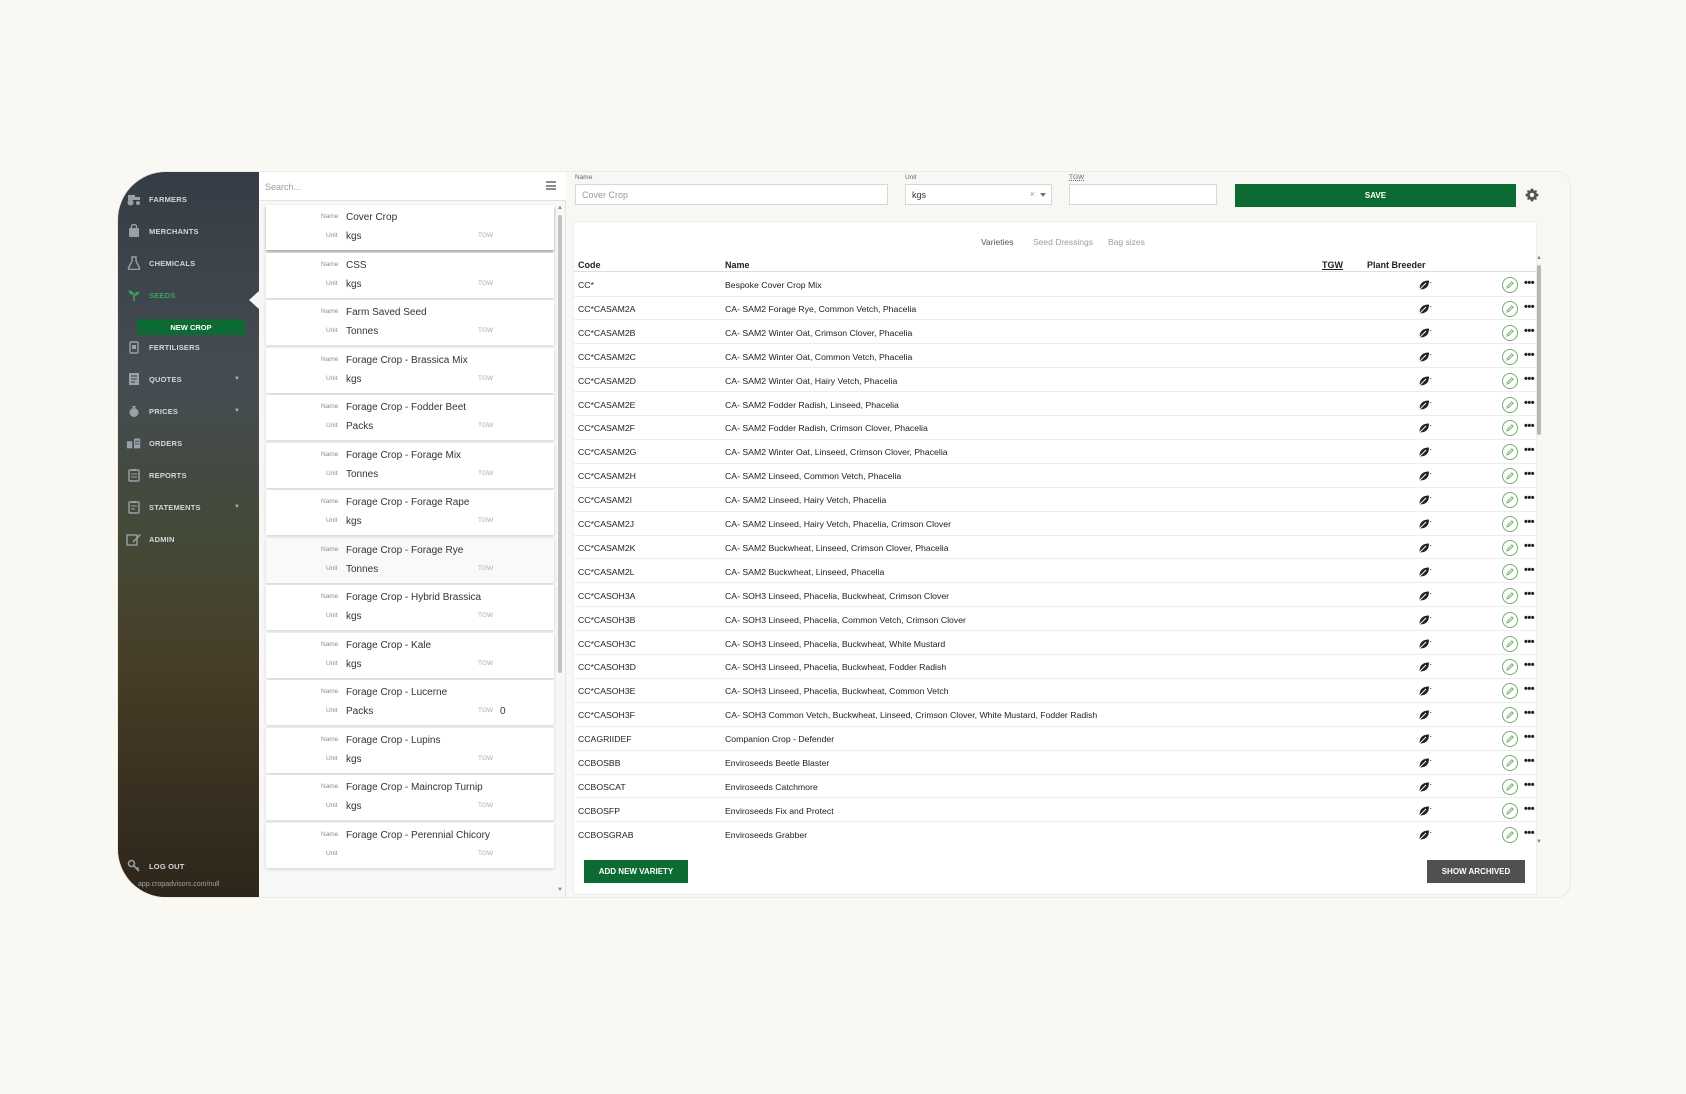 This screenshot has height=1094, width=1686. Describe the element at coordinates (560, 890) in the screenshot. I see `scroll-down-icon: ▼` at that location.